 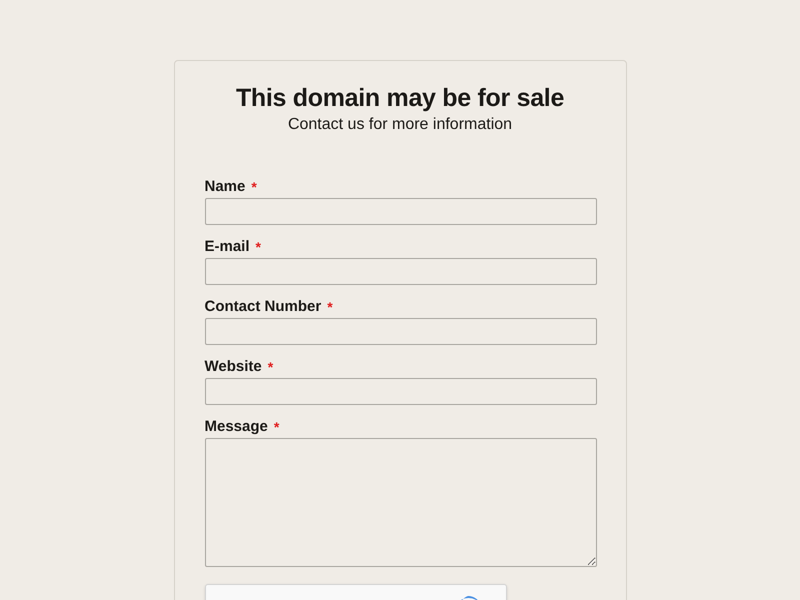 I want to click on page-title: This domain may be for sale, so click(x=400, y=98).